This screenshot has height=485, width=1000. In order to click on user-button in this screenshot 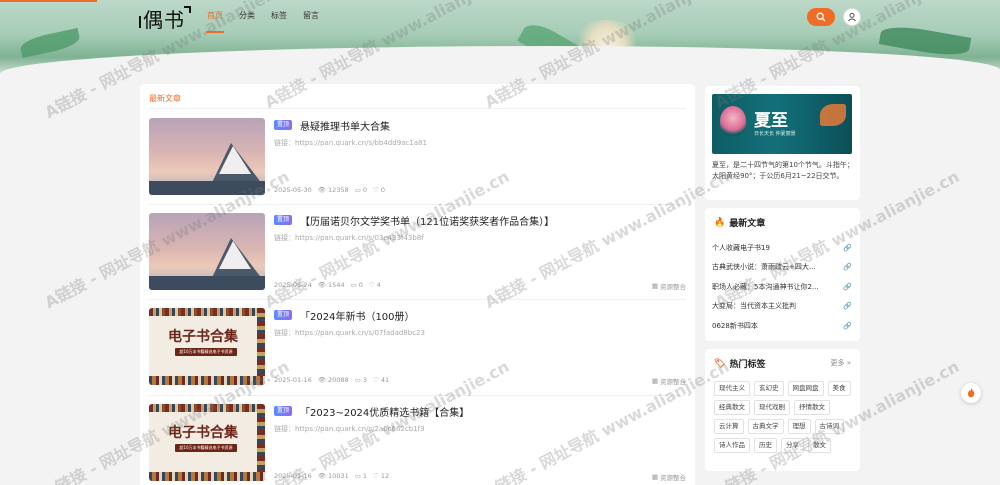, I will do `click(852, 17)`.